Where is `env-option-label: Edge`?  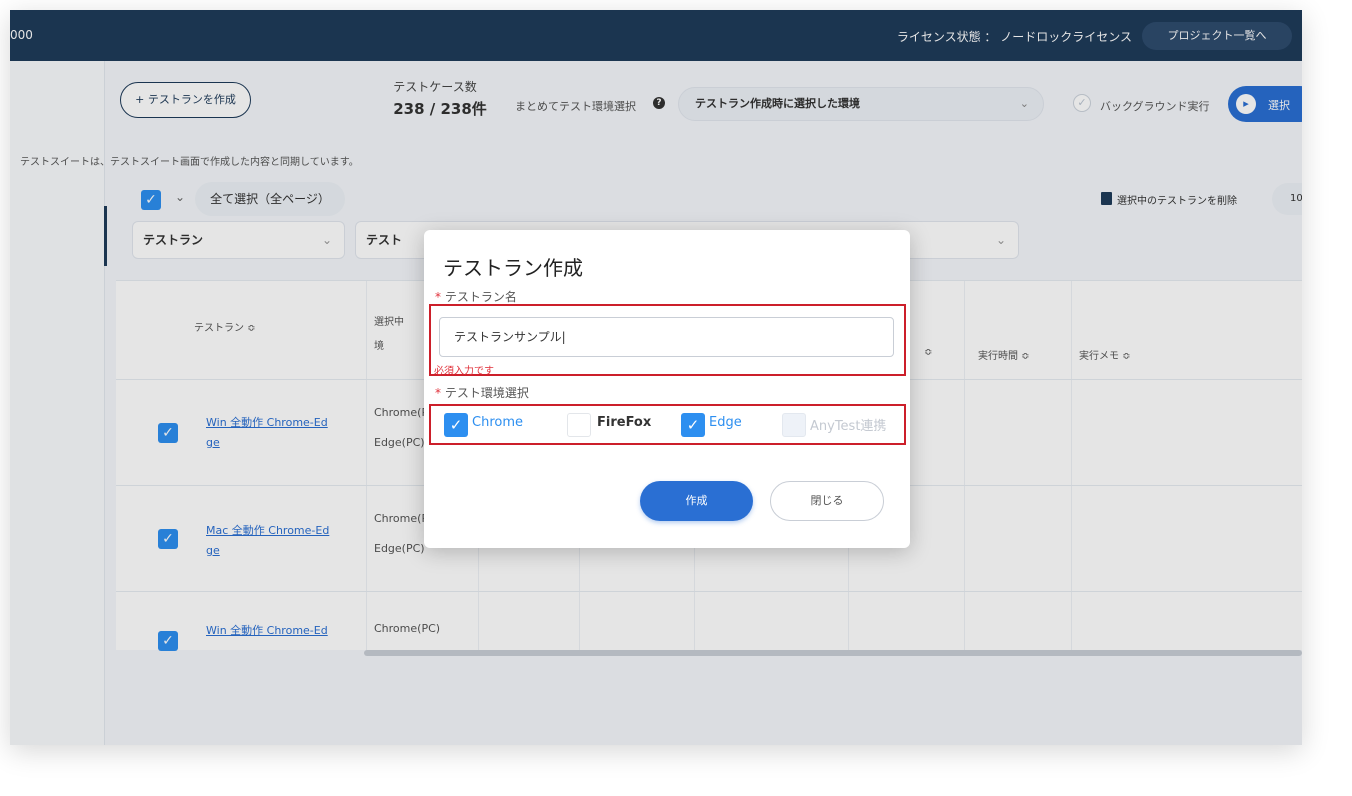
env-option-label: Edge is located at coordinates (725, 422).